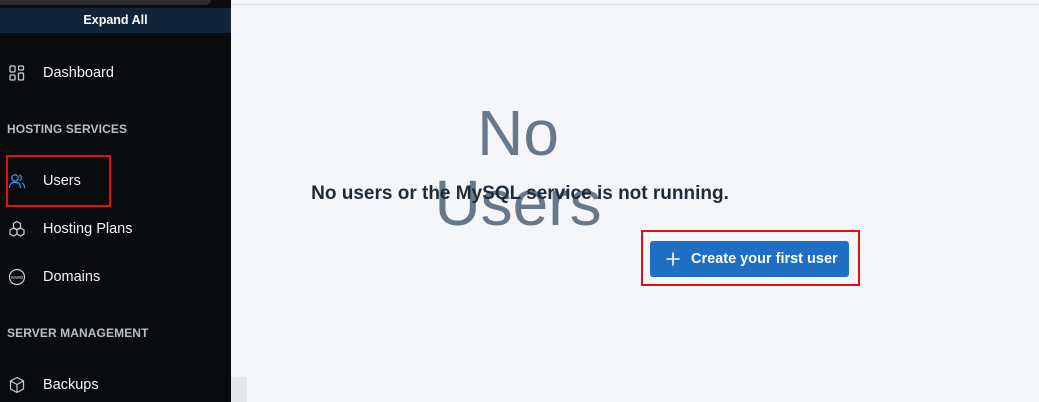 The width and height of the screenshot is (1039, 402). What do you see at coordinates (72, 277) in the screenshot?
I see `sidebar-item-label: Domains` at bounding box center [72, 277].